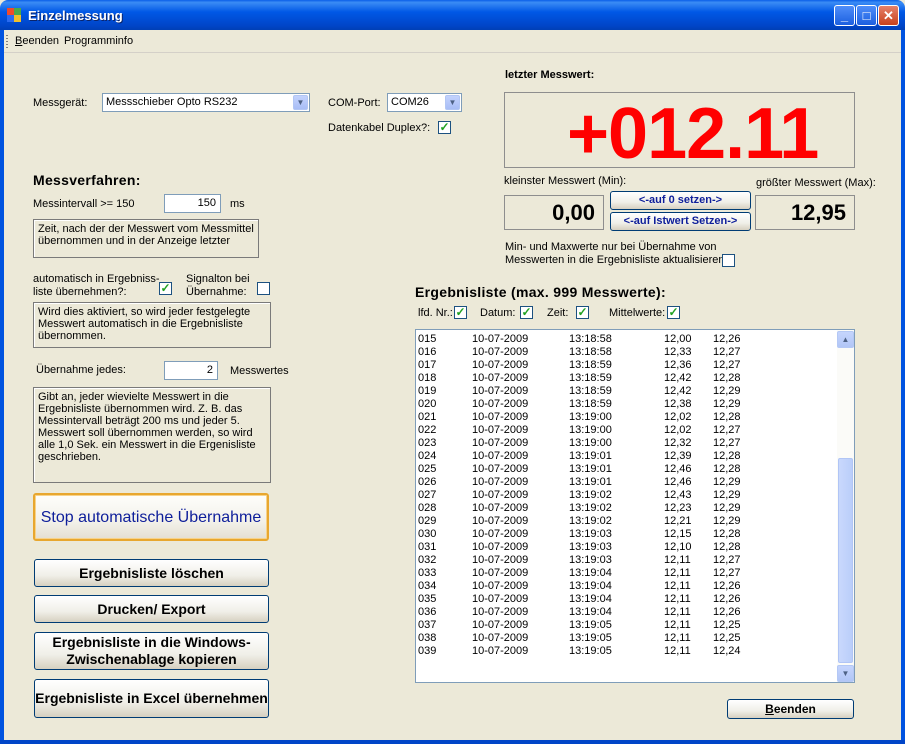 This screenshot has height=744, width=905. What do you see at coordinates (460, 312) in the screenshot?
I see `col-lfd-checkbox: ✓` at bounding box center [460, 312].